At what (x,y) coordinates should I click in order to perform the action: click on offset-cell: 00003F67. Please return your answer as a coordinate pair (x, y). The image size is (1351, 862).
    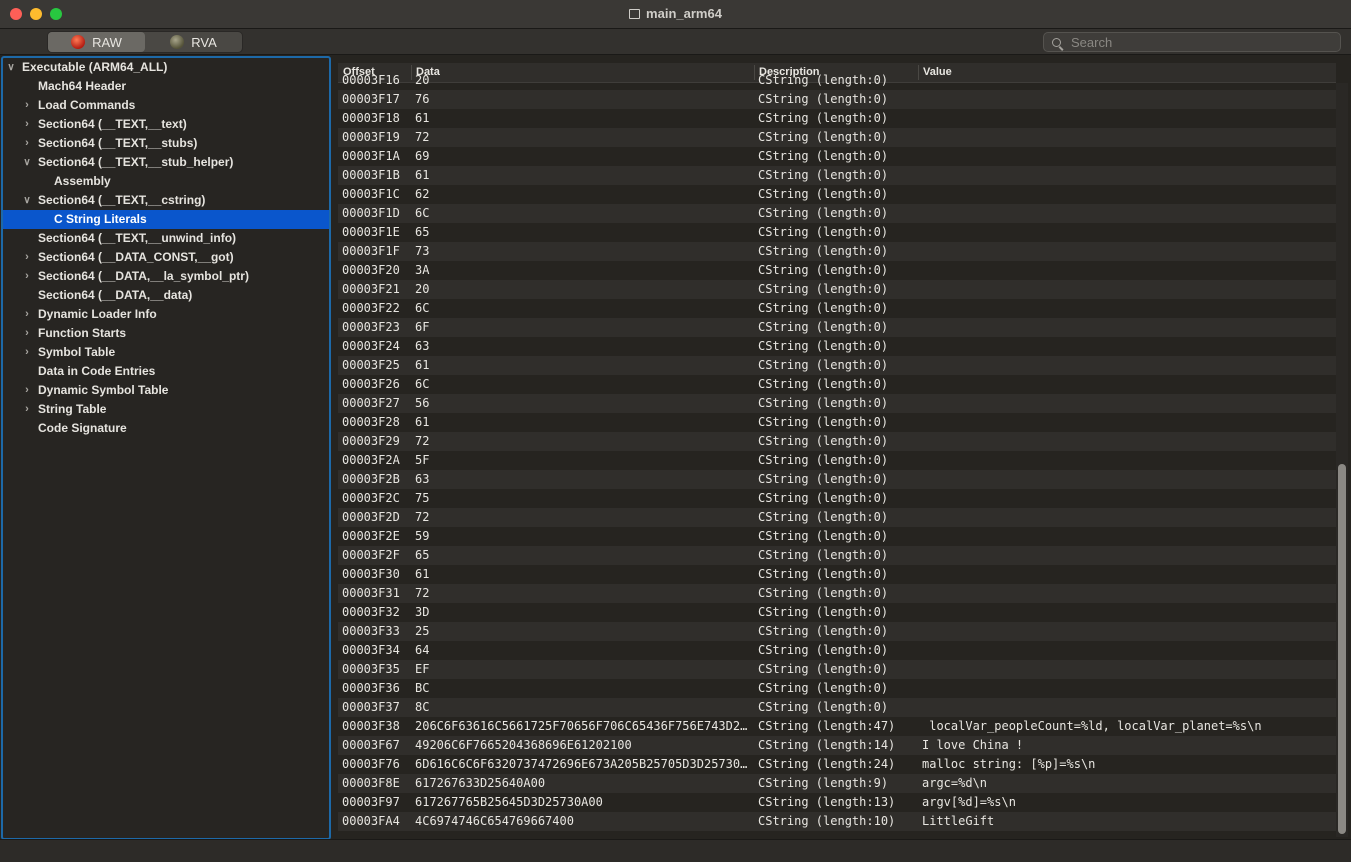
    Looking at the image, I should click on (371, 745).